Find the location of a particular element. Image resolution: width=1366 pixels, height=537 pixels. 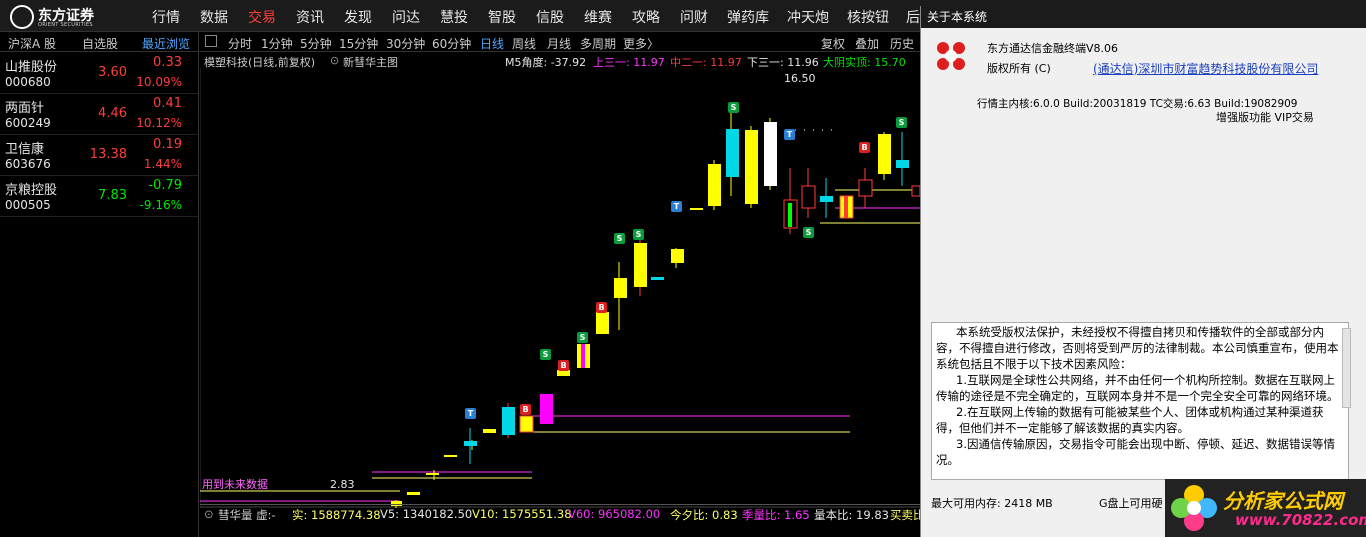

list-item: 两面针 600249 4.46 0.41 10.12% is located at coordinates (99, 115).